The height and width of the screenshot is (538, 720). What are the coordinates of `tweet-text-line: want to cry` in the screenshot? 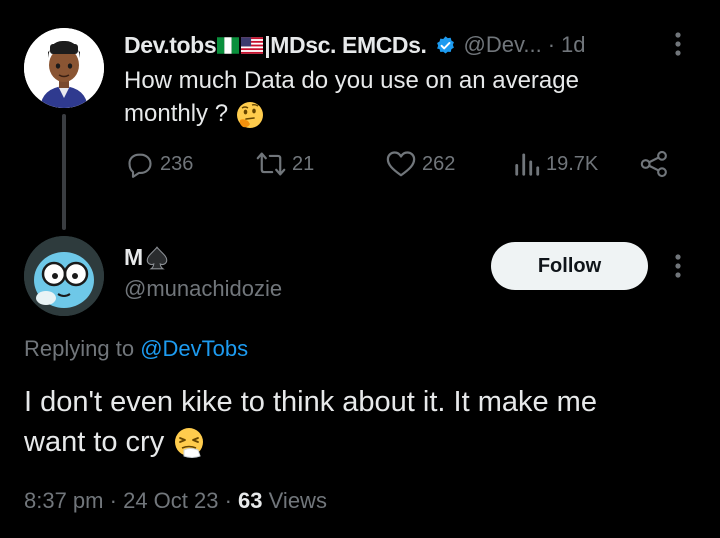 It's located at (94, 442).